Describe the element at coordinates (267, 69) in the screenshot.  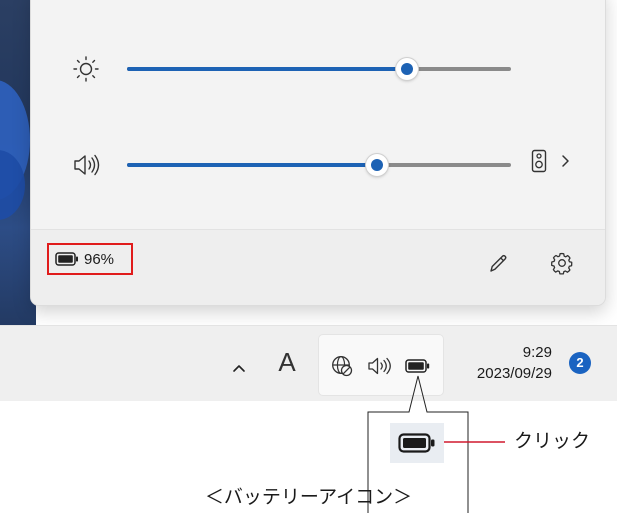
I see `brightness-slider-fill` at that location.